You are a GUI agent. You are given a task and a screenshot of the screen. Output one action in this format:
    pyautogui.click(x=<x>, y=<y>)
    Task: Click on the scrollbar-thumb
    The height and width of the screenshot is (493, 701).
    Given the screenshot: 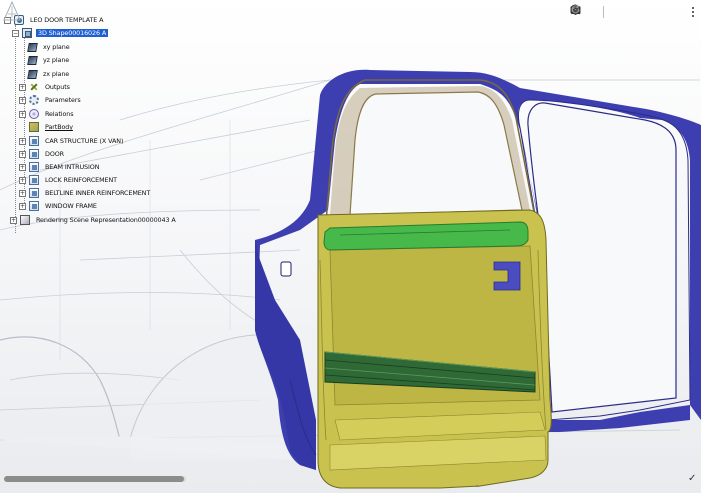 What is the action you would take?
    pyautogui.click(x=94, y=479)
    